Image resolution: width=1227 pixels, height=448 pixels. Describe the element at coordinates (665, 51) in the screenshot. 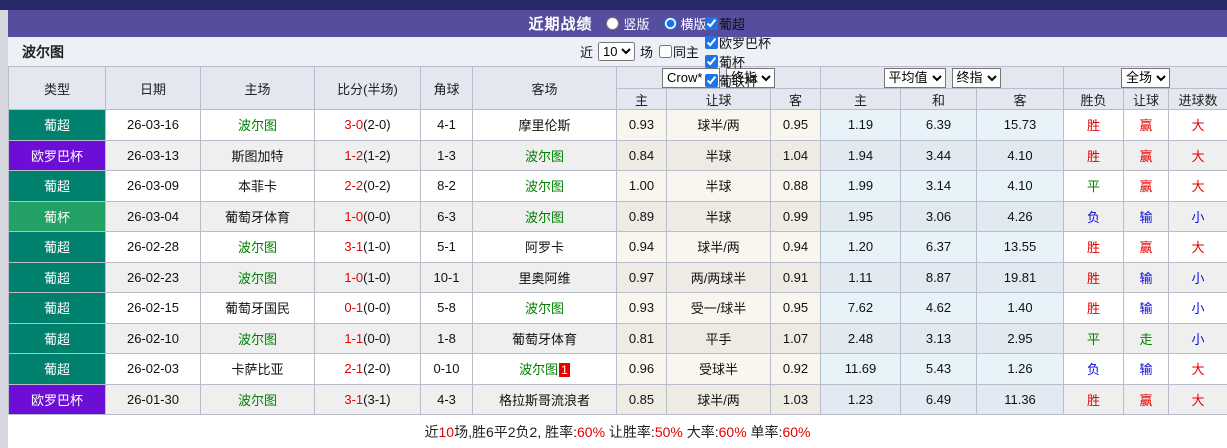

I see `same-home-checkbox` at that location.